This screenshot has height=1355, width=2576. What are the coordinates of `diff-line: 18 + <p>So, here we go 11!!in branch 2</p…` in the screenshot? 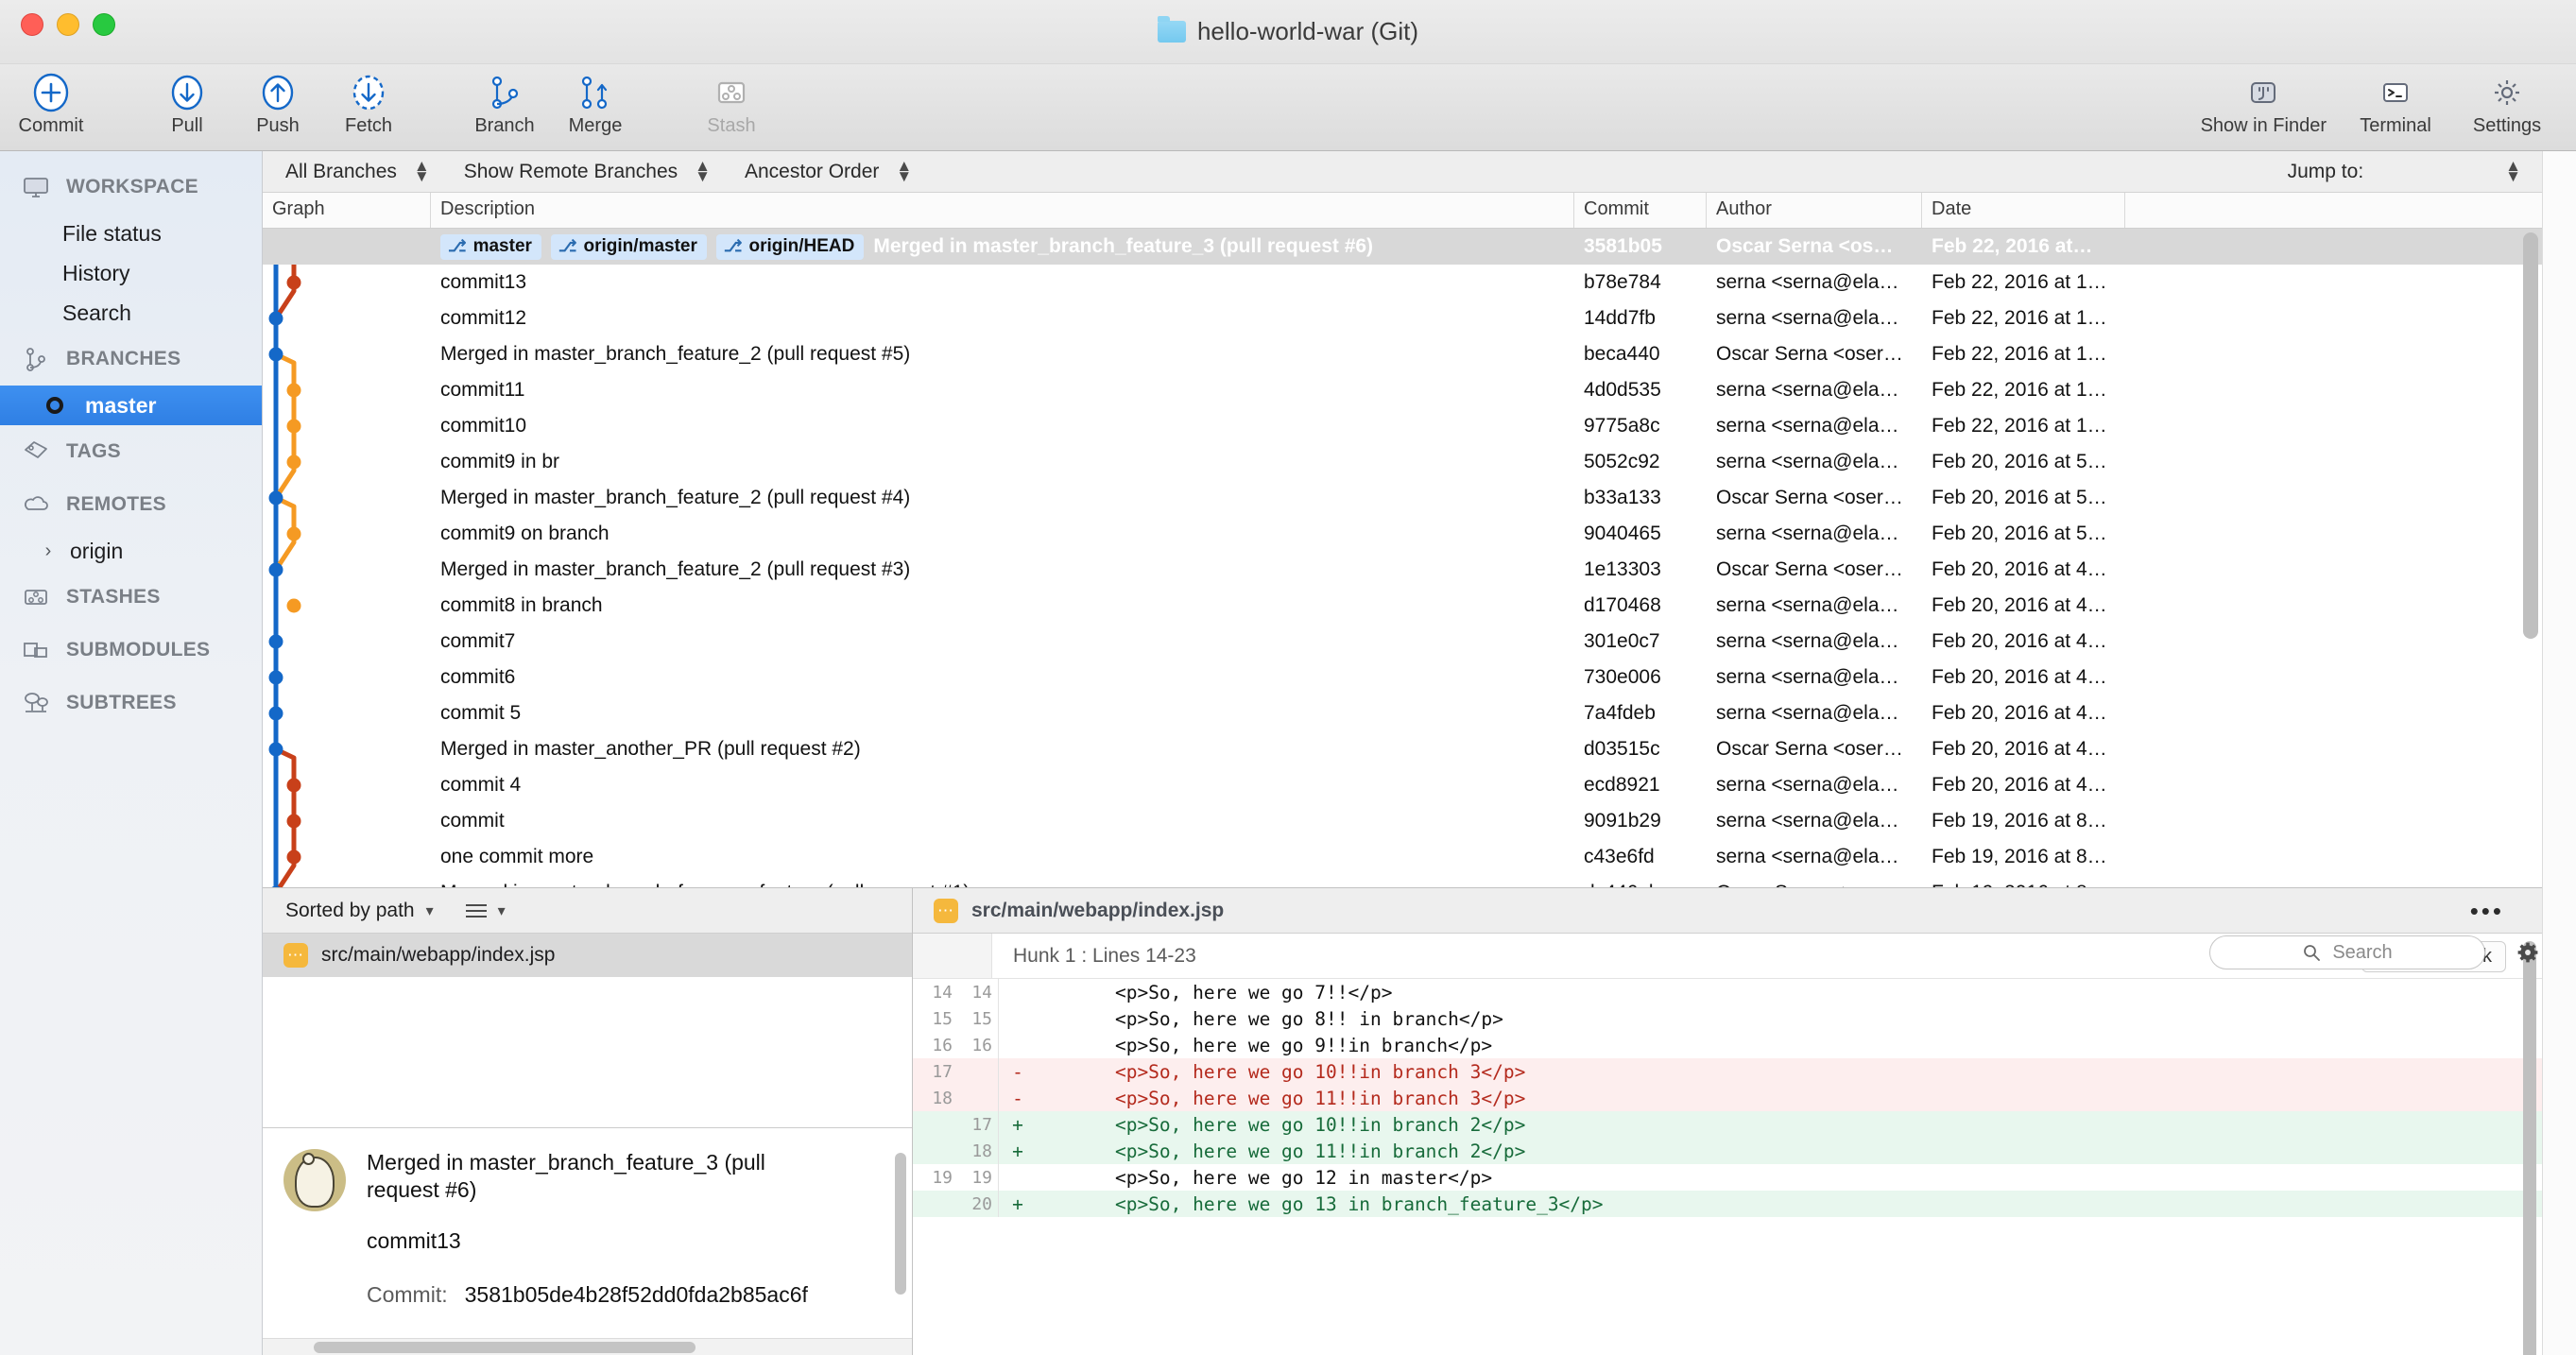 It's located at (1727, 1151).